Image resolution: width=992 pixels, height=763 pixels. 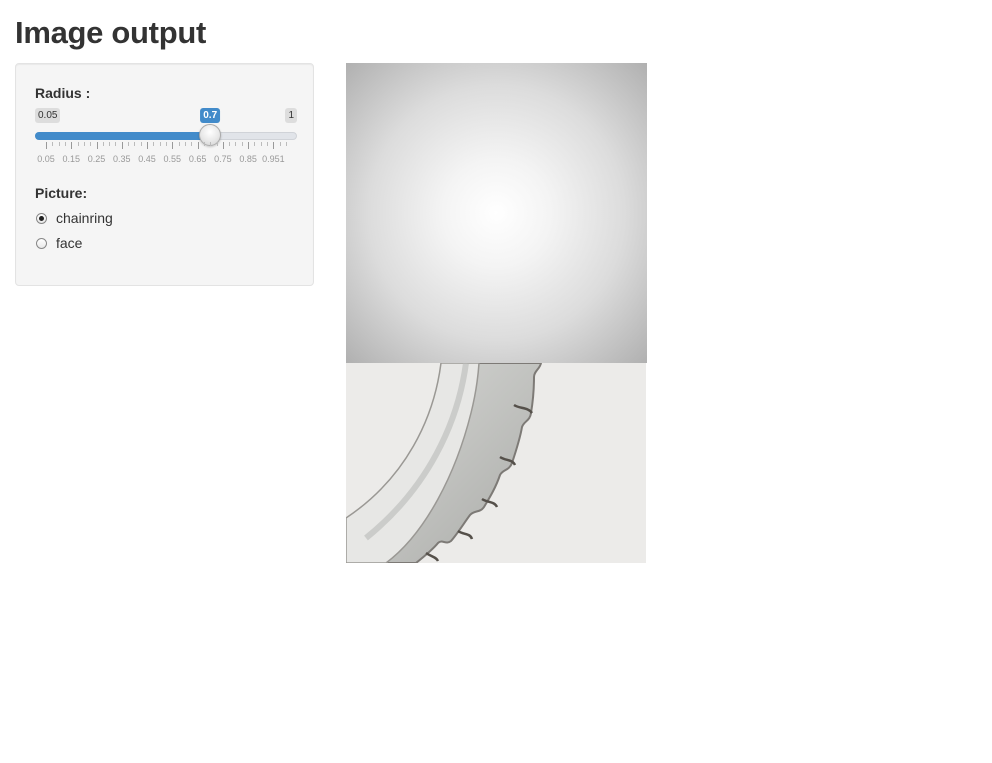 I want to click on radius-label: Radius :, so click(x=63, y=93).